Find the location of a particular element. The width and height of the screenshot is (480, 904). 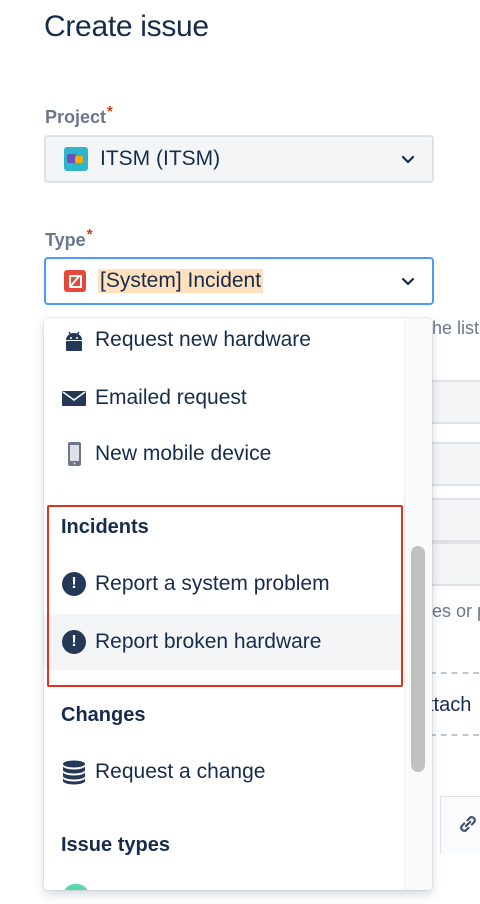

option-request-new-hardware: Request new hardware is located at coordinates (223, 343).